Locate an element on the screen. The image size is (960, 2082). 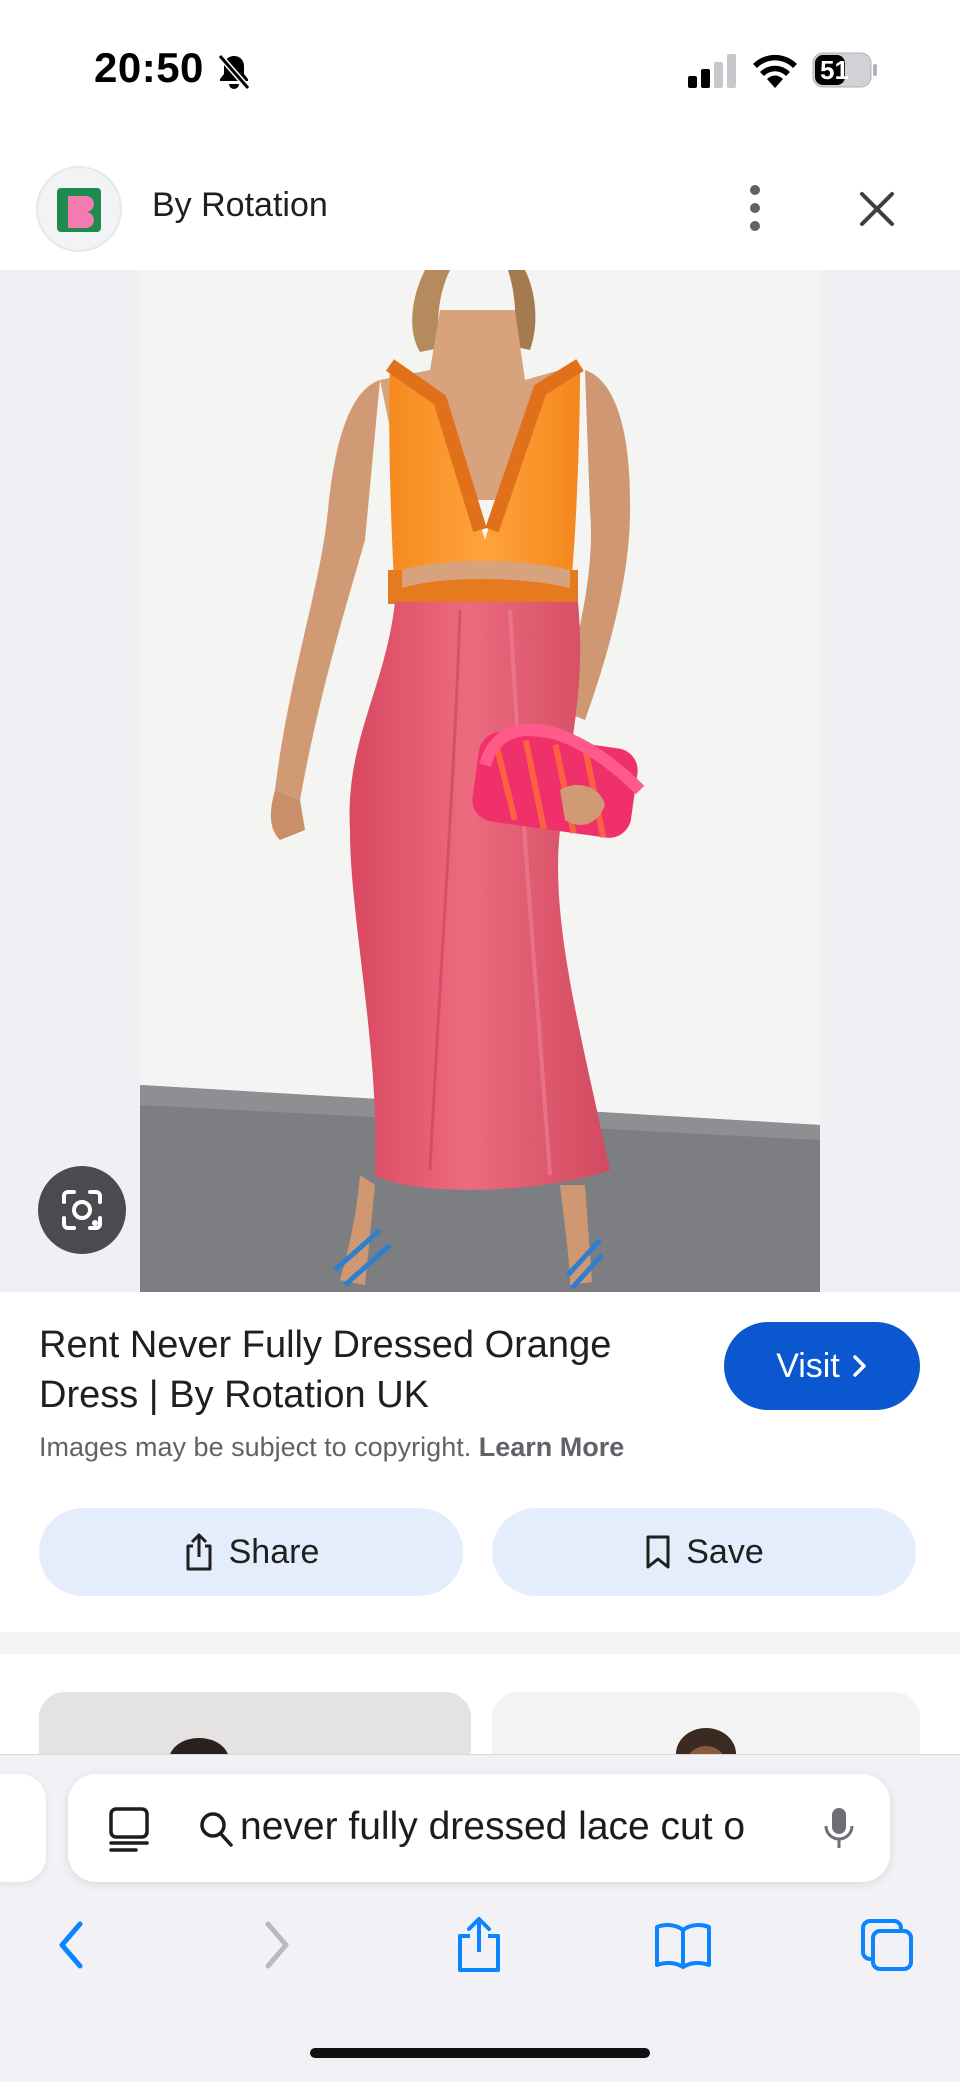
lens-icon is located at coordinates (82, 1210).